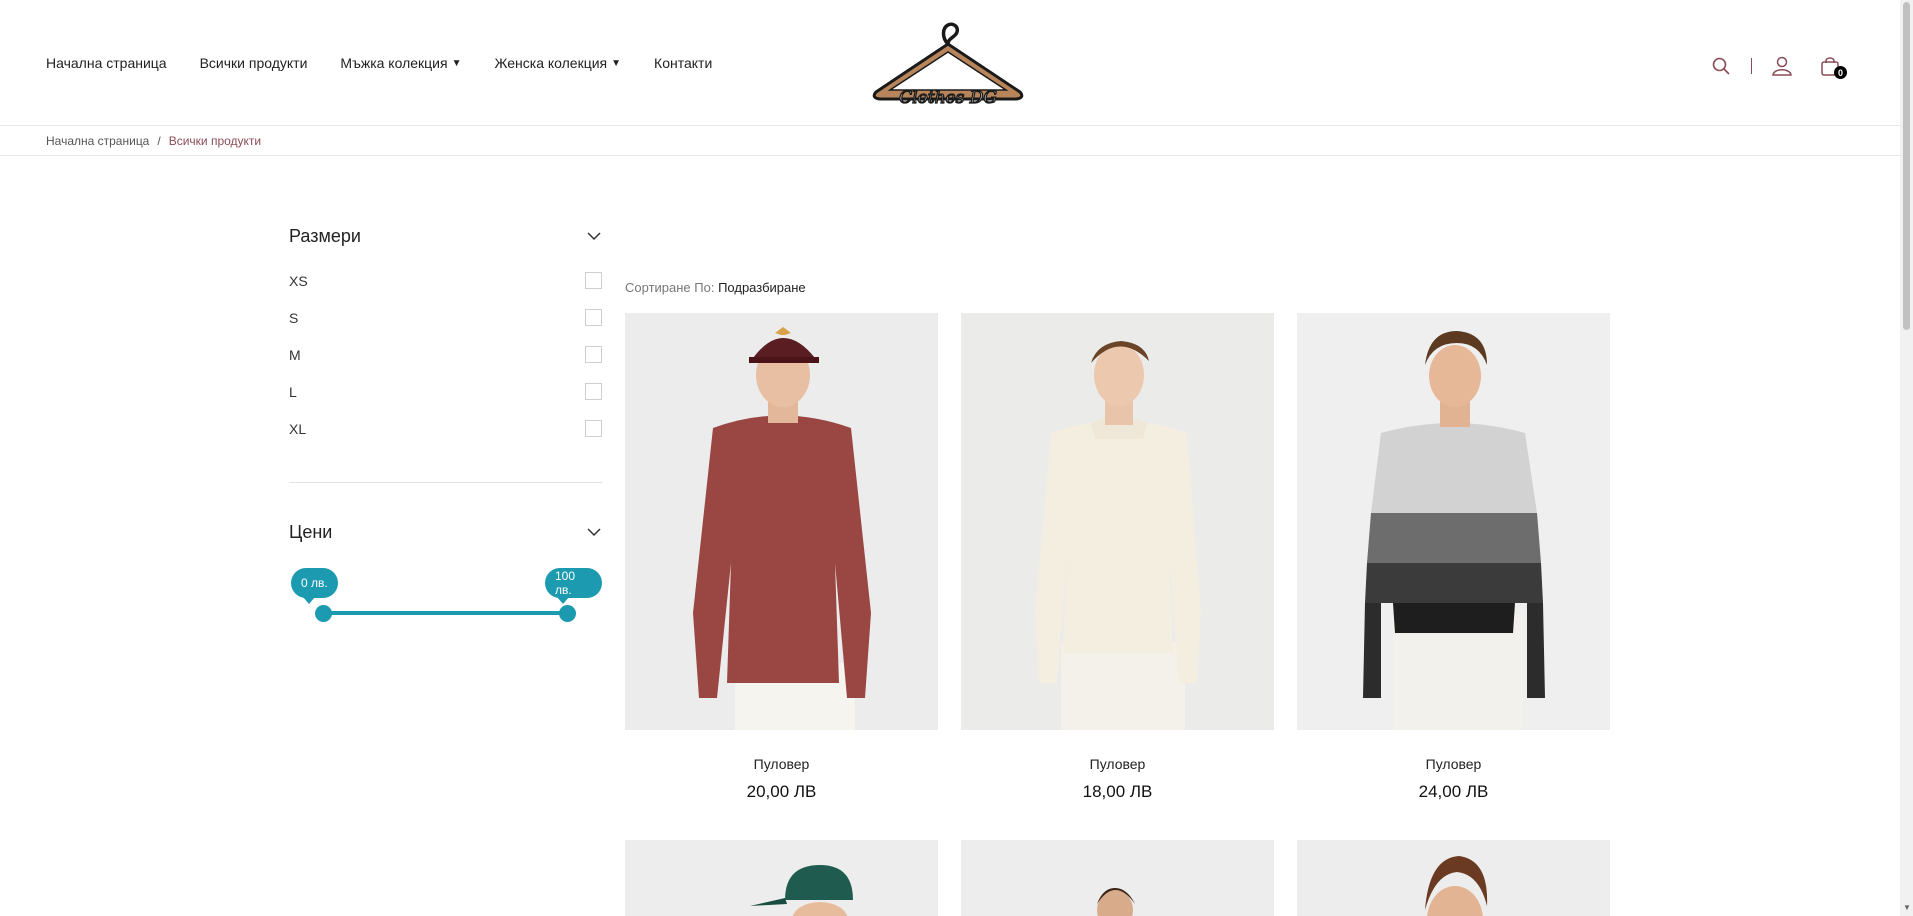 The width and height of the screenshot is (1913, 916). I want to click on nav-contacts: Контакти, so click(683, 63).